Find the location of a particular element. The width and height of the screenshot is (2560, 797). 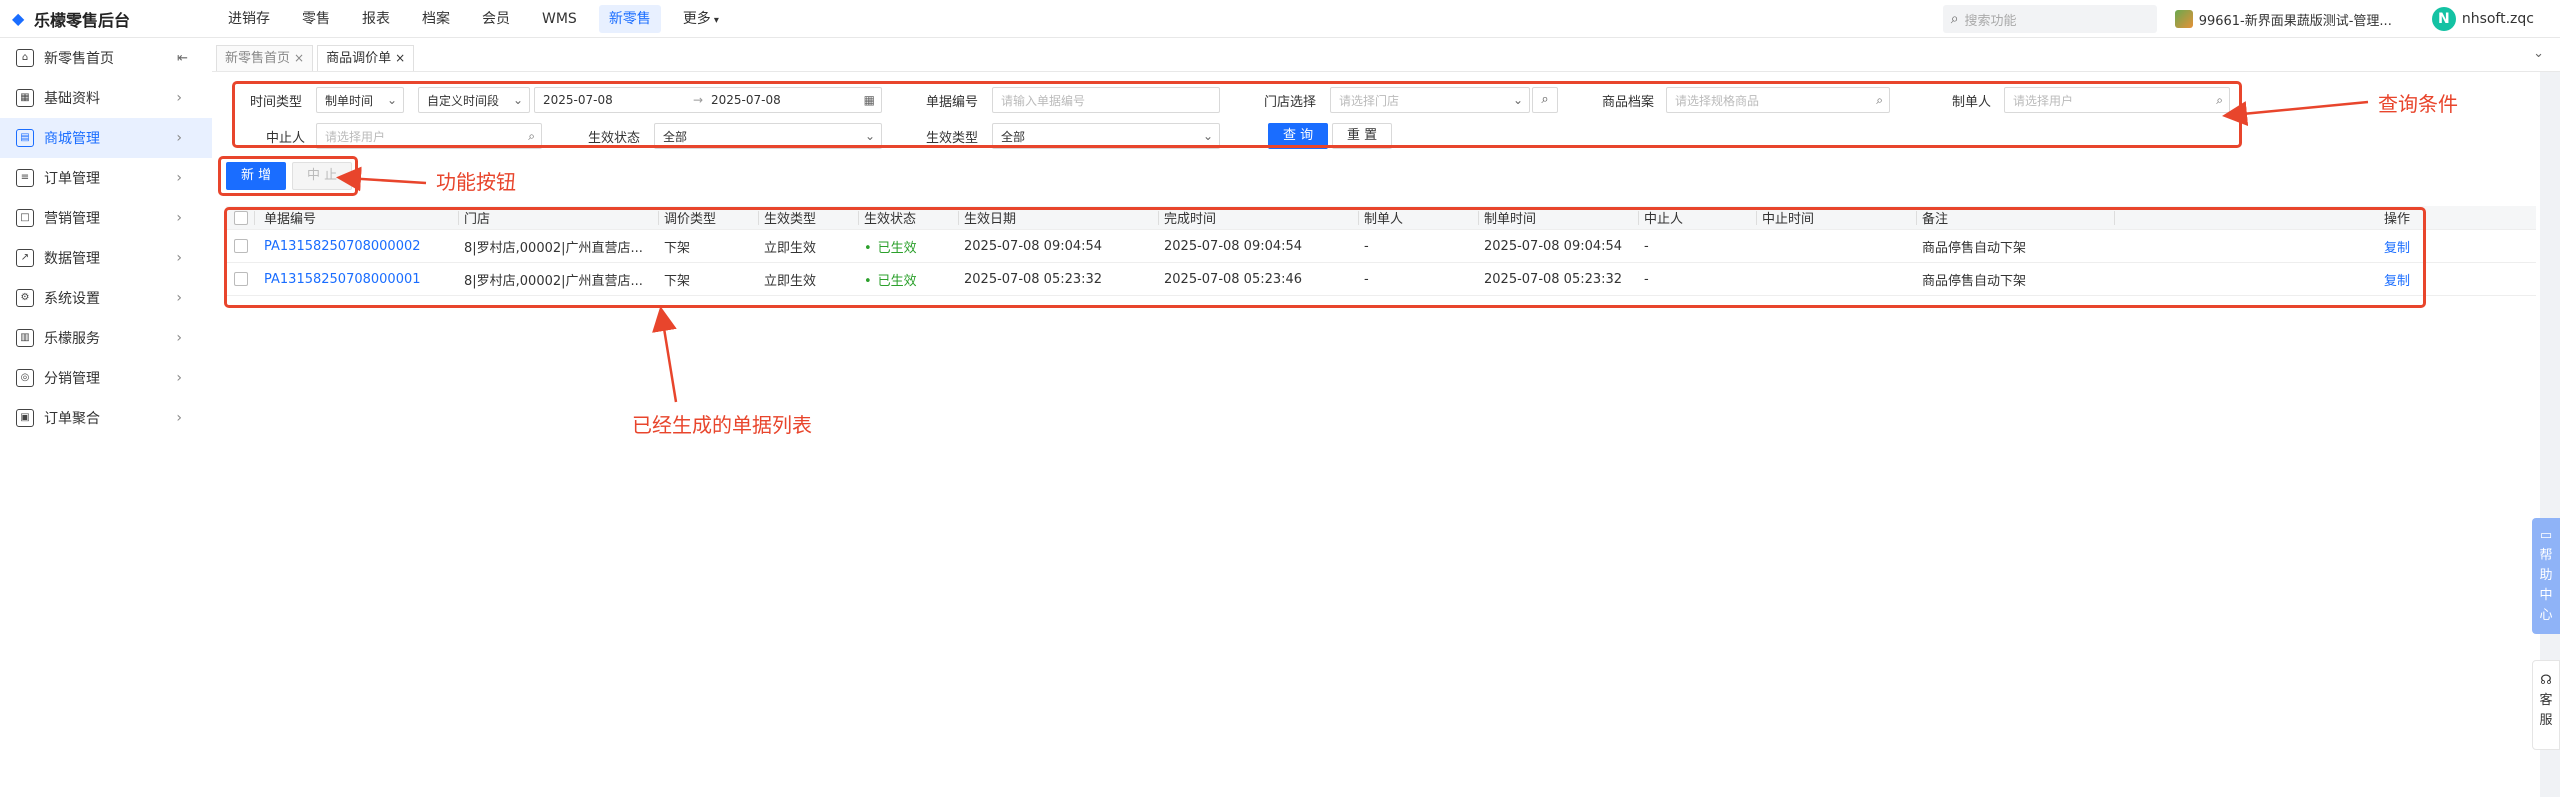

customer-service-button: ☊ 客 服 is located at coordinates (2546, 705).